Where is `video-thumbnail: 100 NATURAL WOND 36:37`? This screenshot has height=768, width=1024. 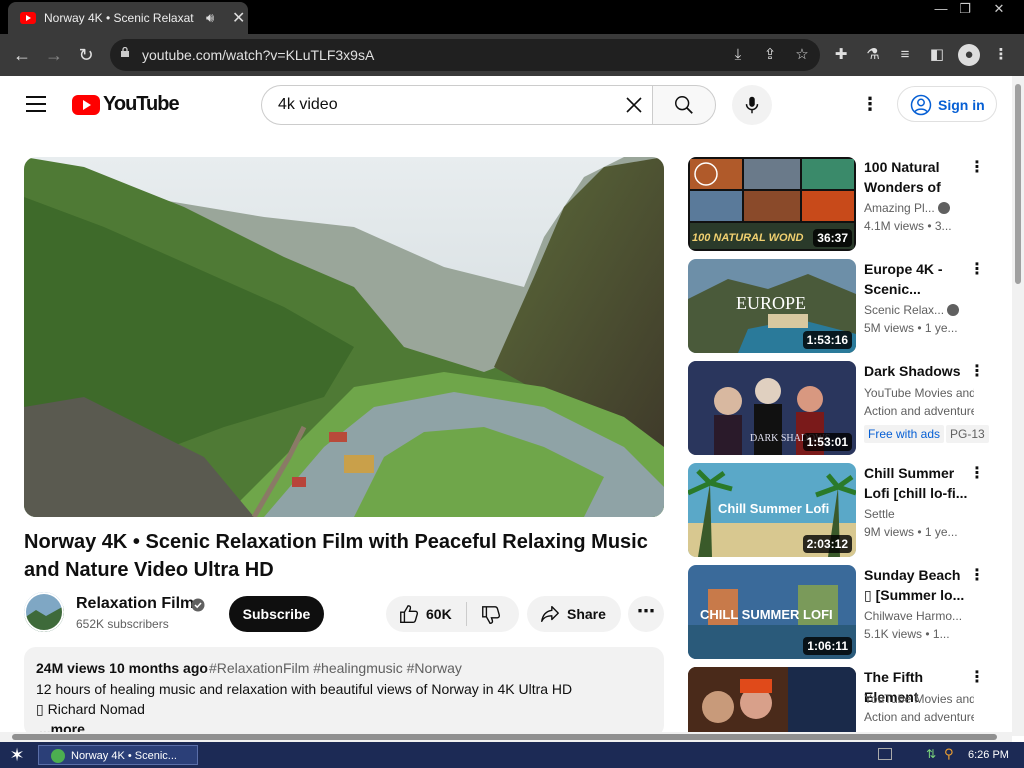
video-thumbnail: 100 NATURAL WOND 36:37 is located at coordinates (772, 204).